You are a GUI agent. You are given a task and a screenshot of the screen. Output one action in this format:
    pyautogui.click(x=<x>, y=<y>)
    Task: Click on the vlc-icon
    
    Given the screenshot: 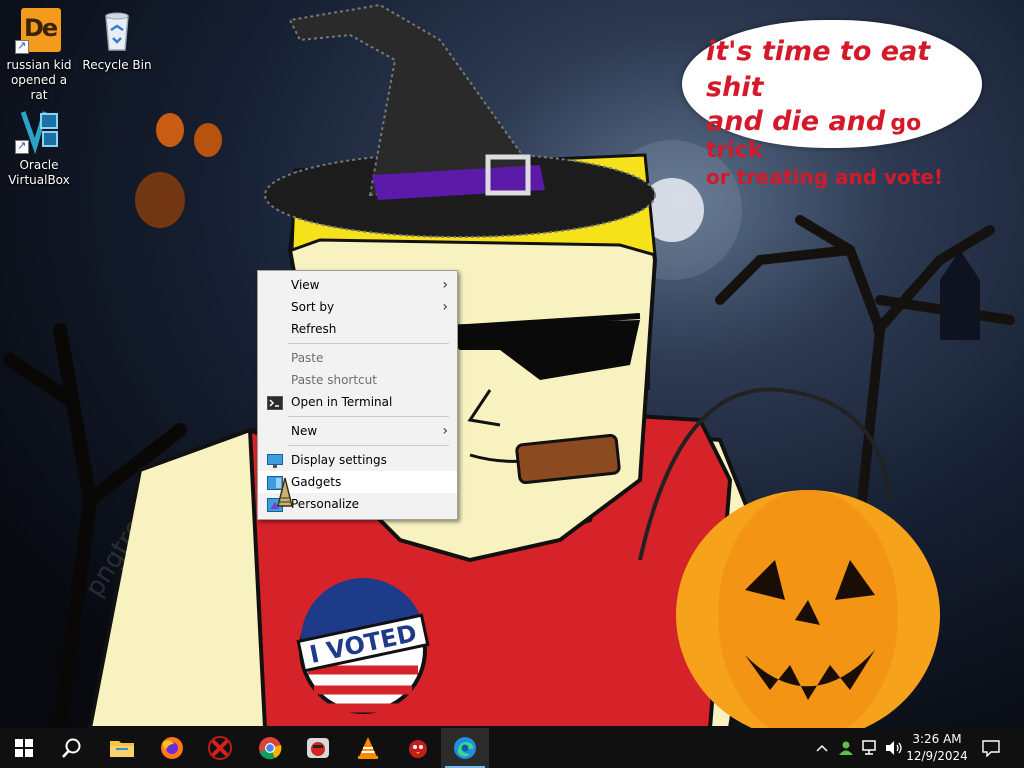 What is the action you would take?
    pyautogui.click(x=368, y=748)
    